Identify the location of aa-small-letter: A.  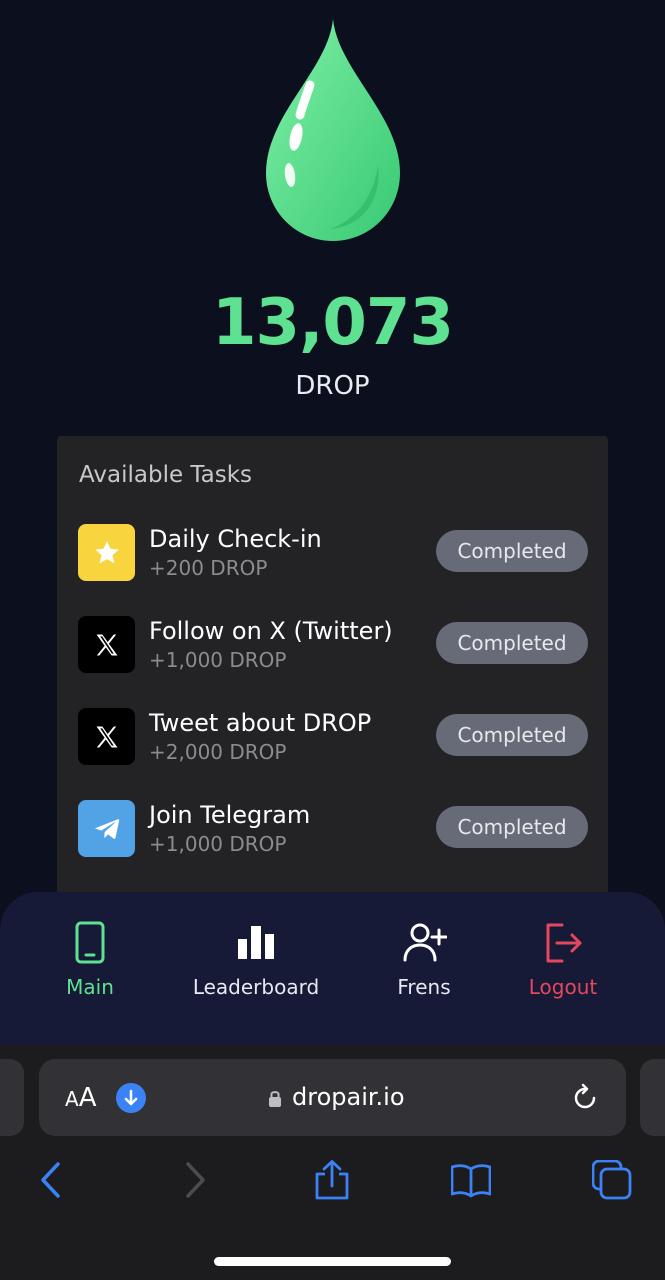
(72, 1099).